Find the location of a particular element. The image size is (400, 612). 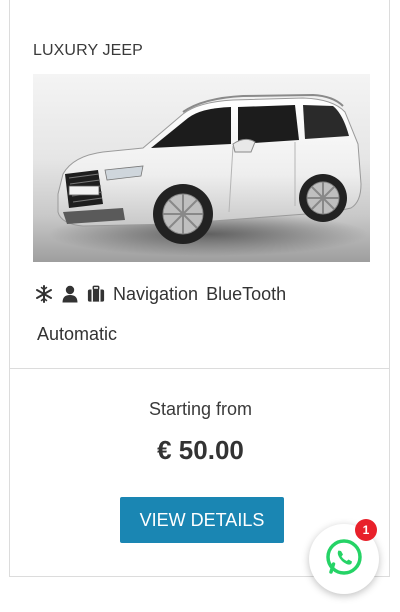

car-title: LUXURY JEEP is located at coordinates (88, 50).